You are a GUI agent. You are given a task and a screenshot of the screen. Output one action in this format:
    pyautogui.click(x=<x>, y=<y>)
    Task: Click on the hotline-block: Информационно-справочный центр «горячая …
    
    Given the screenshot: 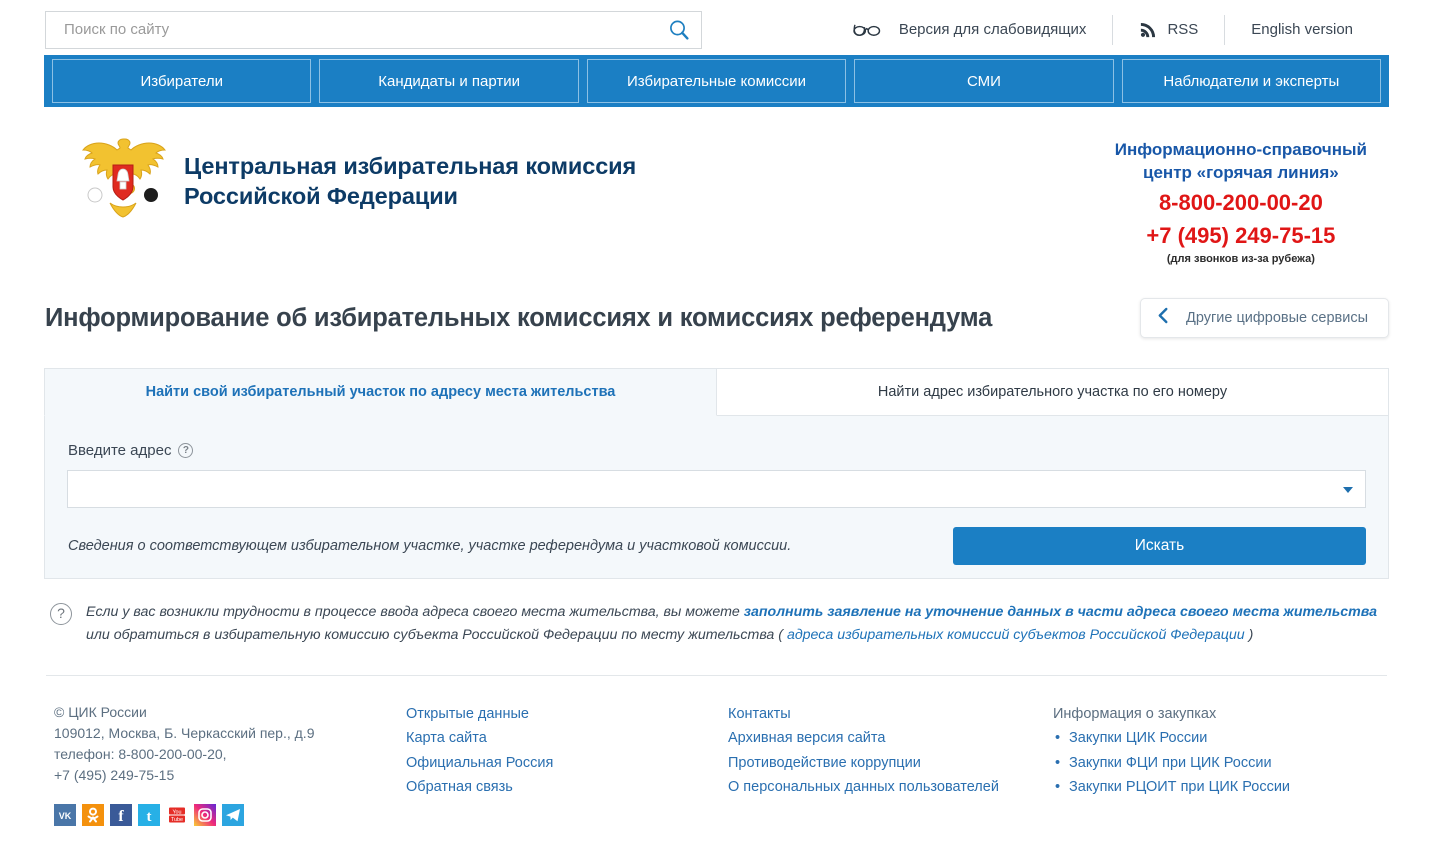 What is the action you would take?
    pyautogui.click(x=1252, y=199)
    